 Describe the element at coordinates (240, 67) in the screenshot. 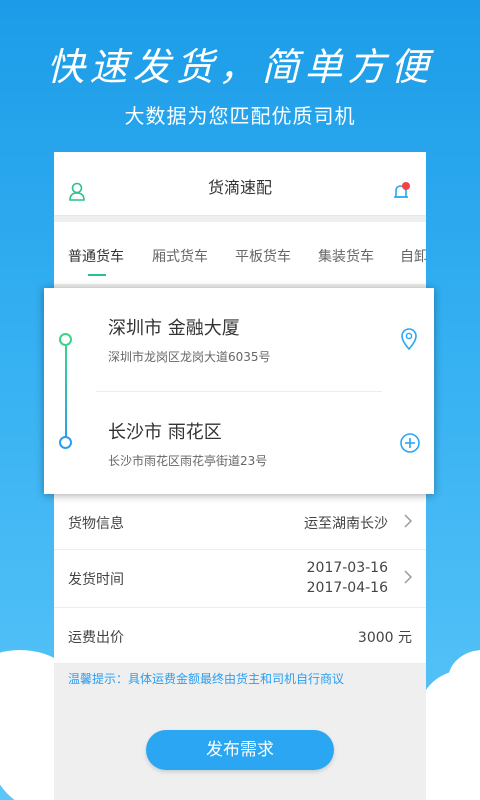

I see `promo-headline: 快速发货，简单方便` at that location.